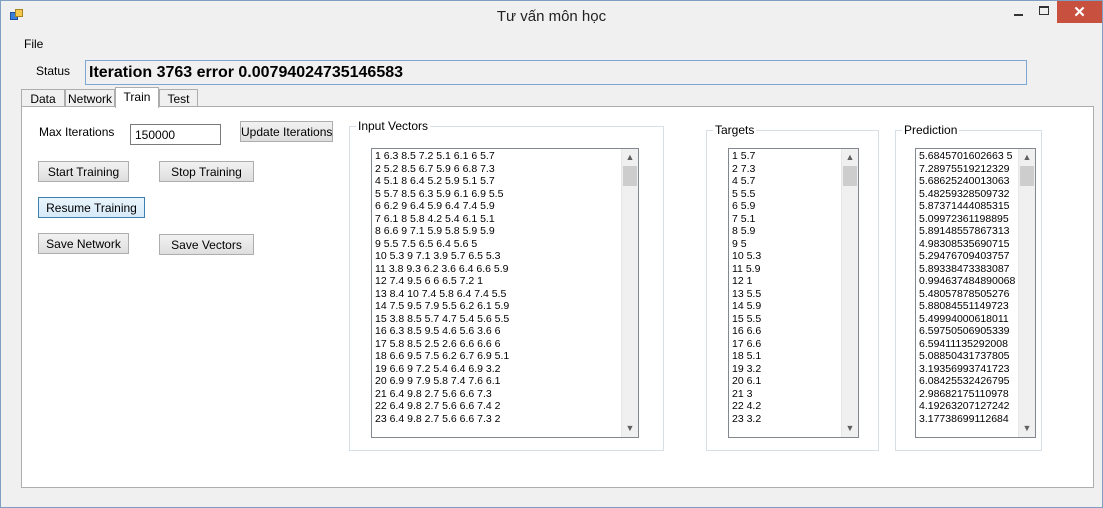 This screenshot has height=508, width=1103. Describe the element at coordinates (968, 394) in the screenshot. I see `list-item: 2.98682175110978` at that location.